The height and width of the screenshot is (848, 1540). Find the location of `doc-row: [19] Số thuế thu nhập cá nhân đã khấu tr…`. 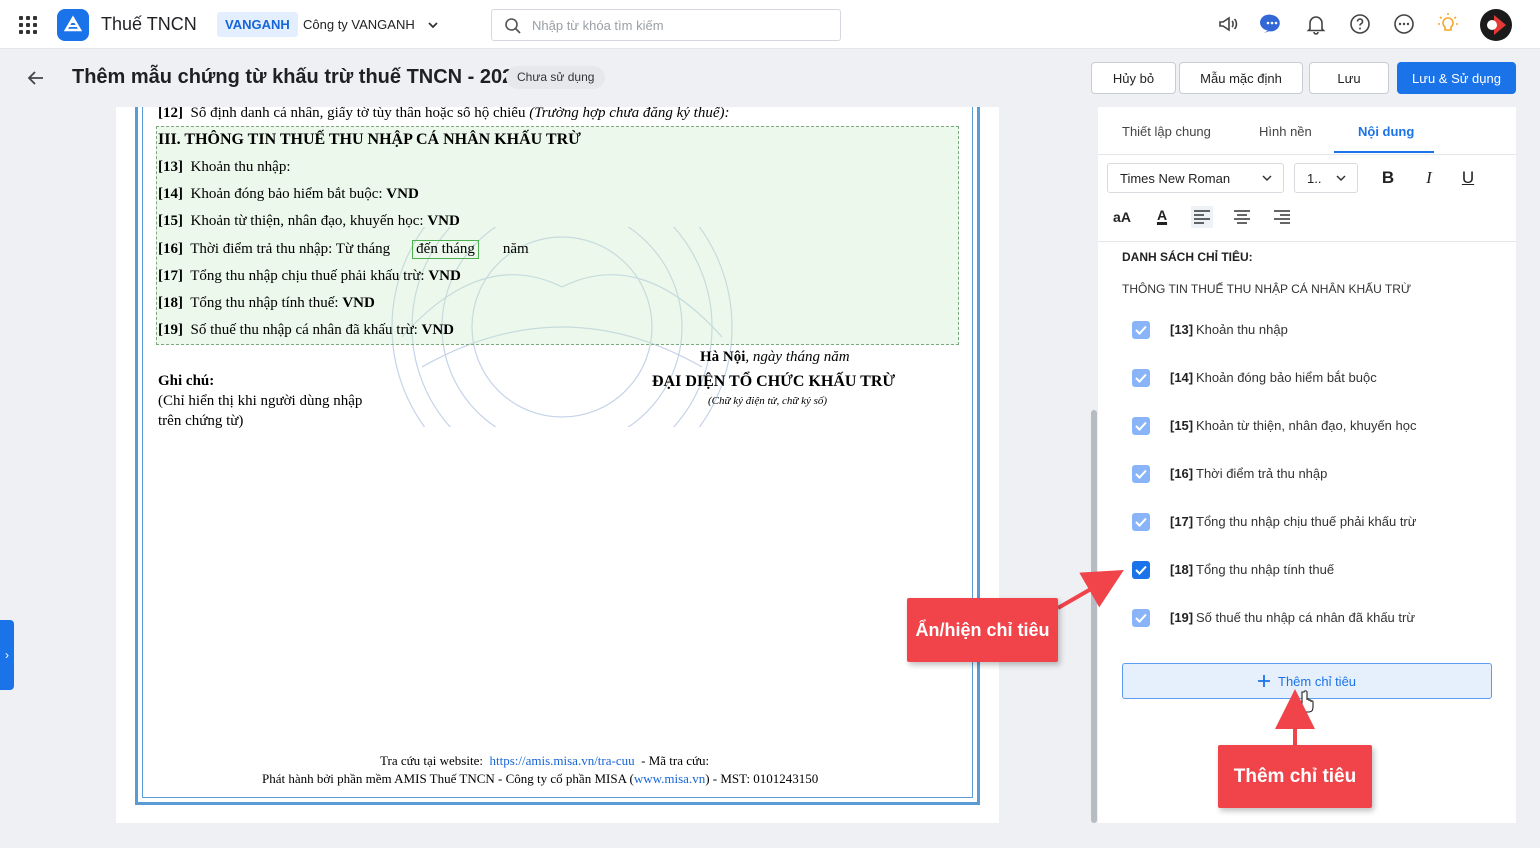

doc-row: [19] Số thuế thu nhập cá nhân đã khấu tr… is located at coordinates (306, 330).